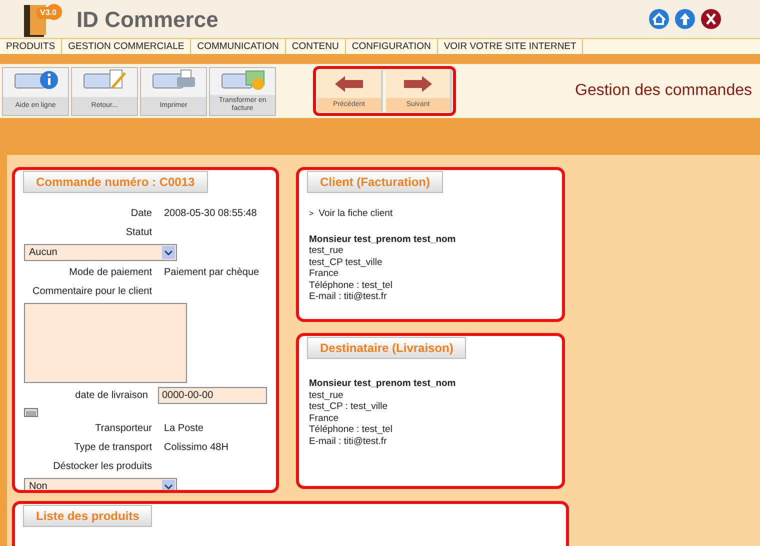 The image size is (760, 546). What do you see at coordinates (92, 292) in the screenshot?
I see `field-label: Commentaire pour le client` at bounding box center [92, 292].